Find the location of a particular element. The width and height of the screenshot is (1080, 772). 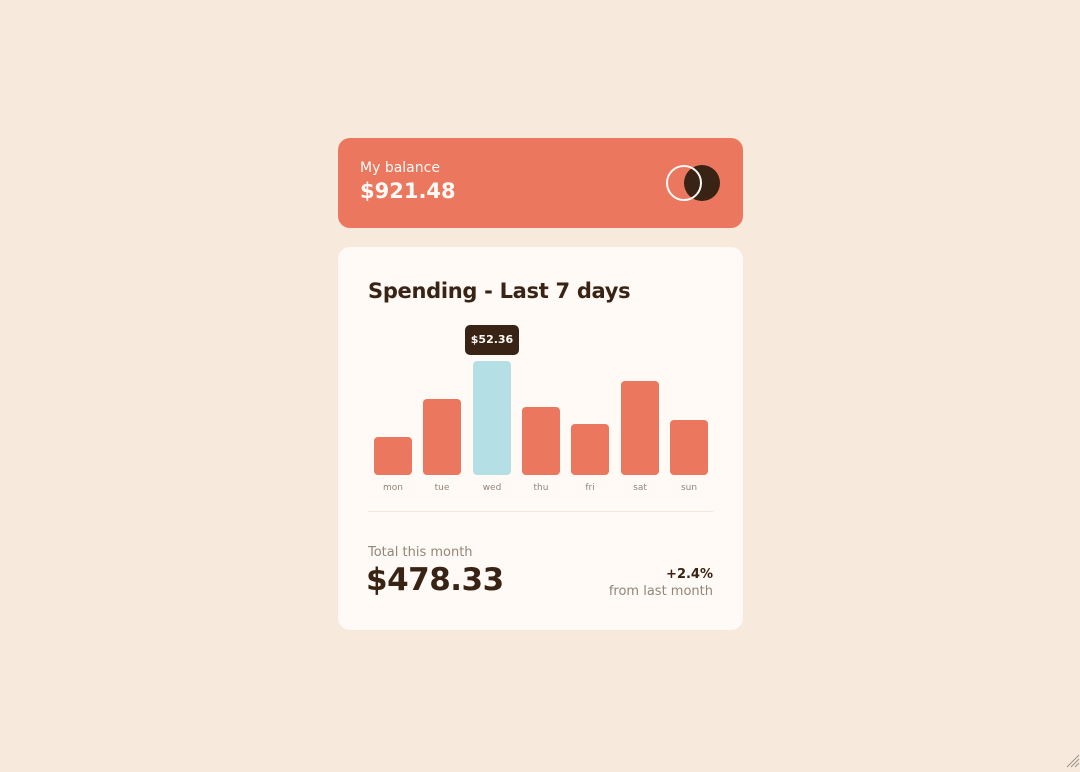

bar-tue is located at coordinates (442, 437).